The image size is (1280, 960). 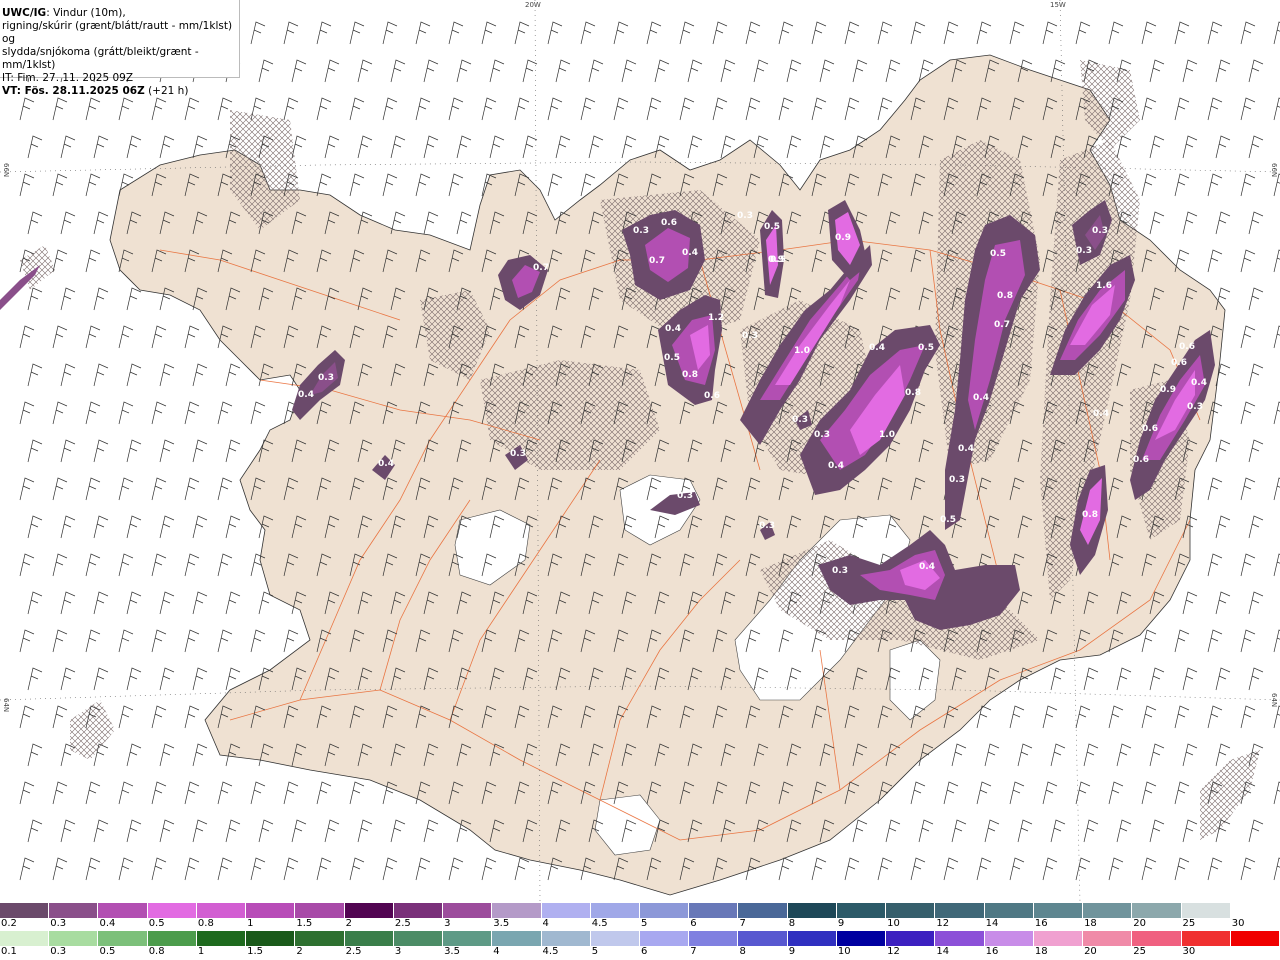 What do you see at coordinates (1104, 286) in the screenshot?
I see `precip-value-label: 1.6` at bounding box center [1104, 286].